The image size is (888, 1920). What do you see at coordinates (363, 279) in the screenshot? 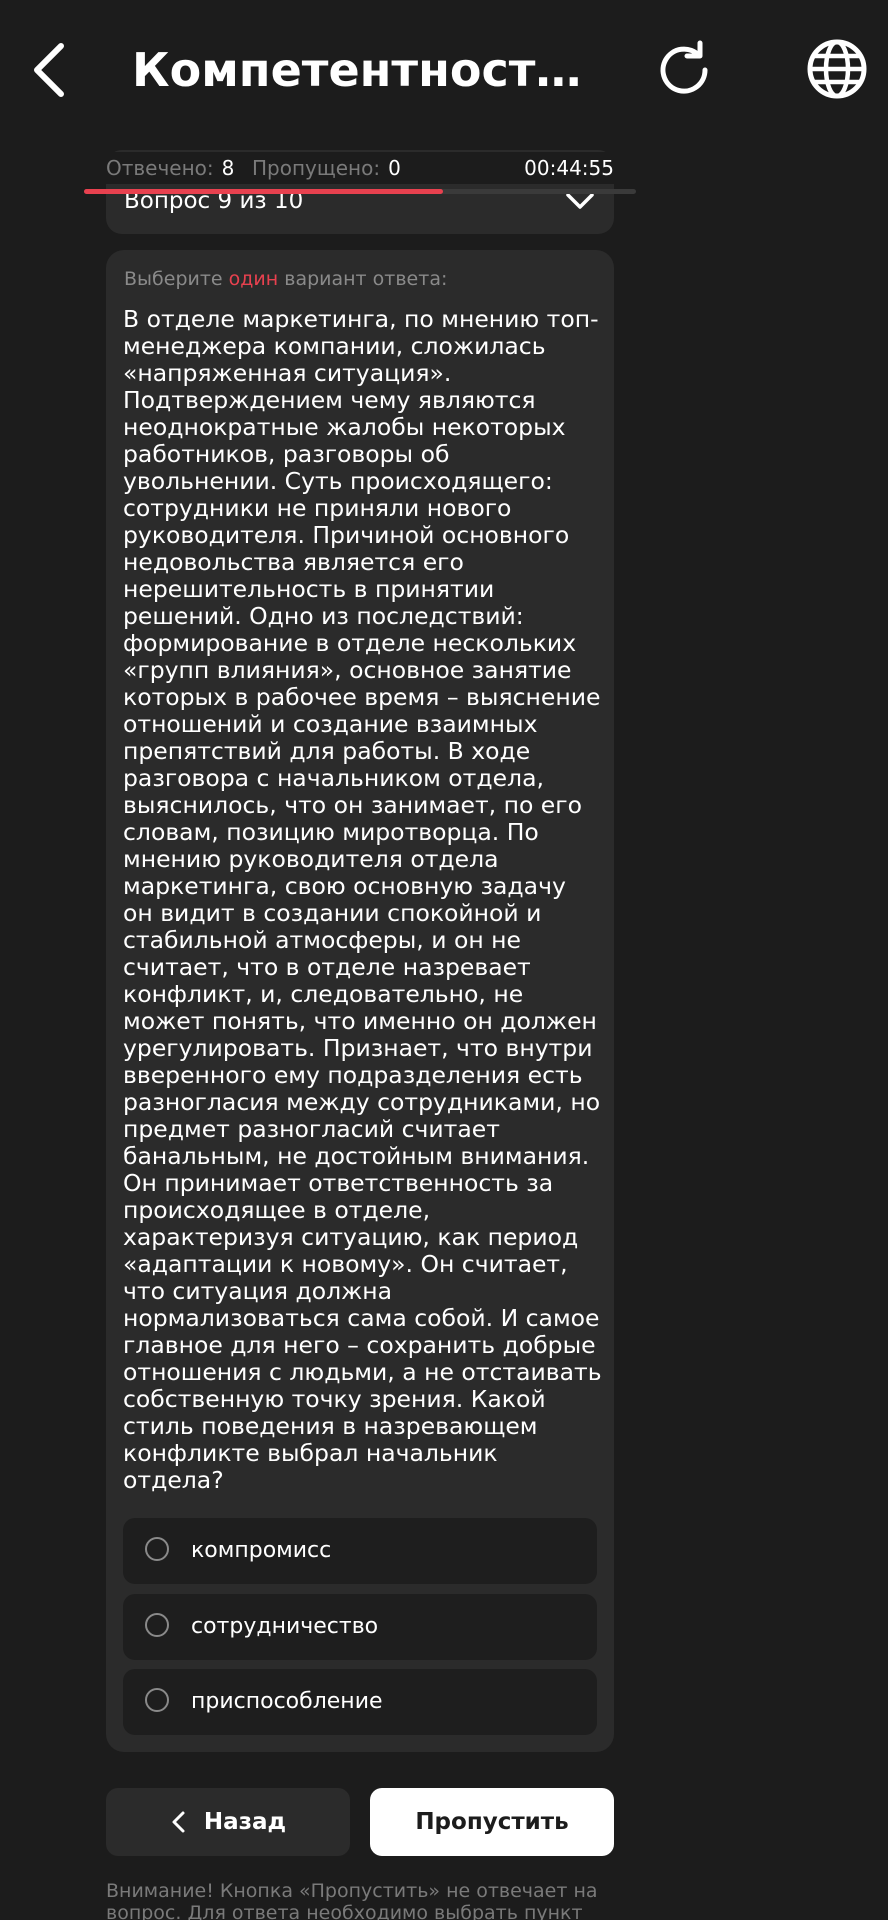
I see `instruction-suffix: вариант ответа:` at bounding box center [363, 279].